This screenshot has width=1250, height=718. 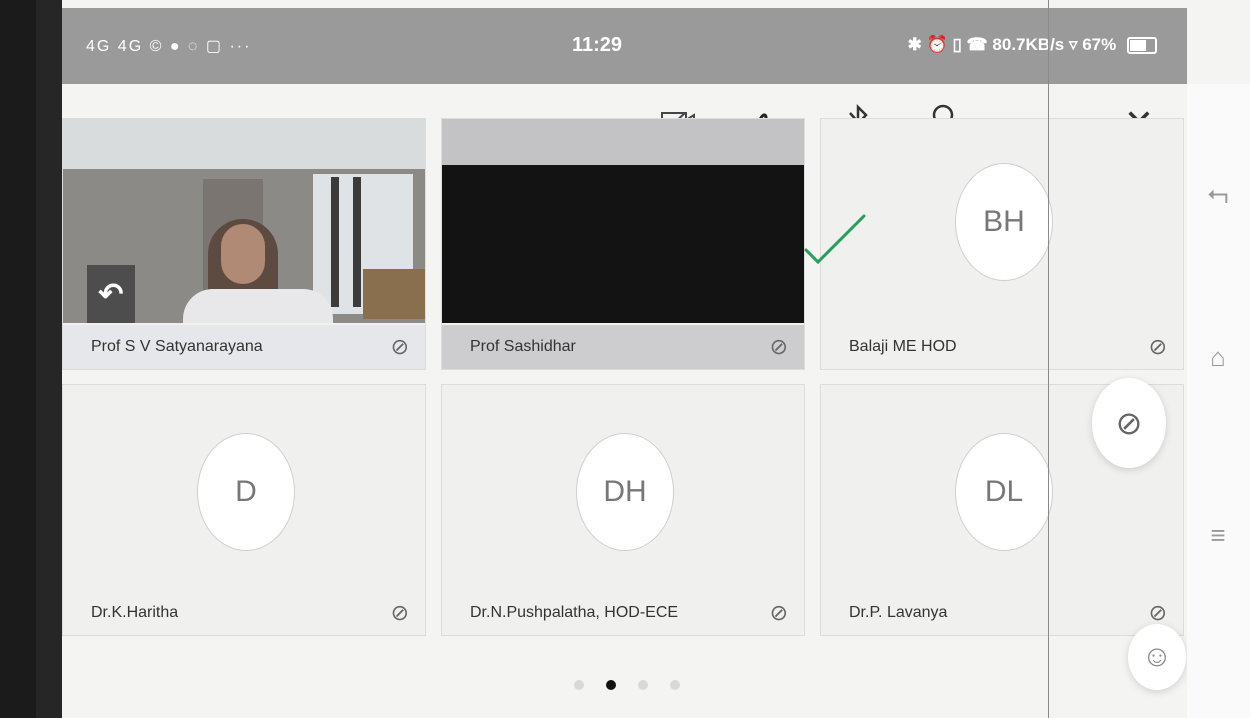 What do you see at coordinates (1002, 347) in the screenshot?
I see `participant-namebar: Balaji ME HOD ⊘` at bounding box center [1002, 347].